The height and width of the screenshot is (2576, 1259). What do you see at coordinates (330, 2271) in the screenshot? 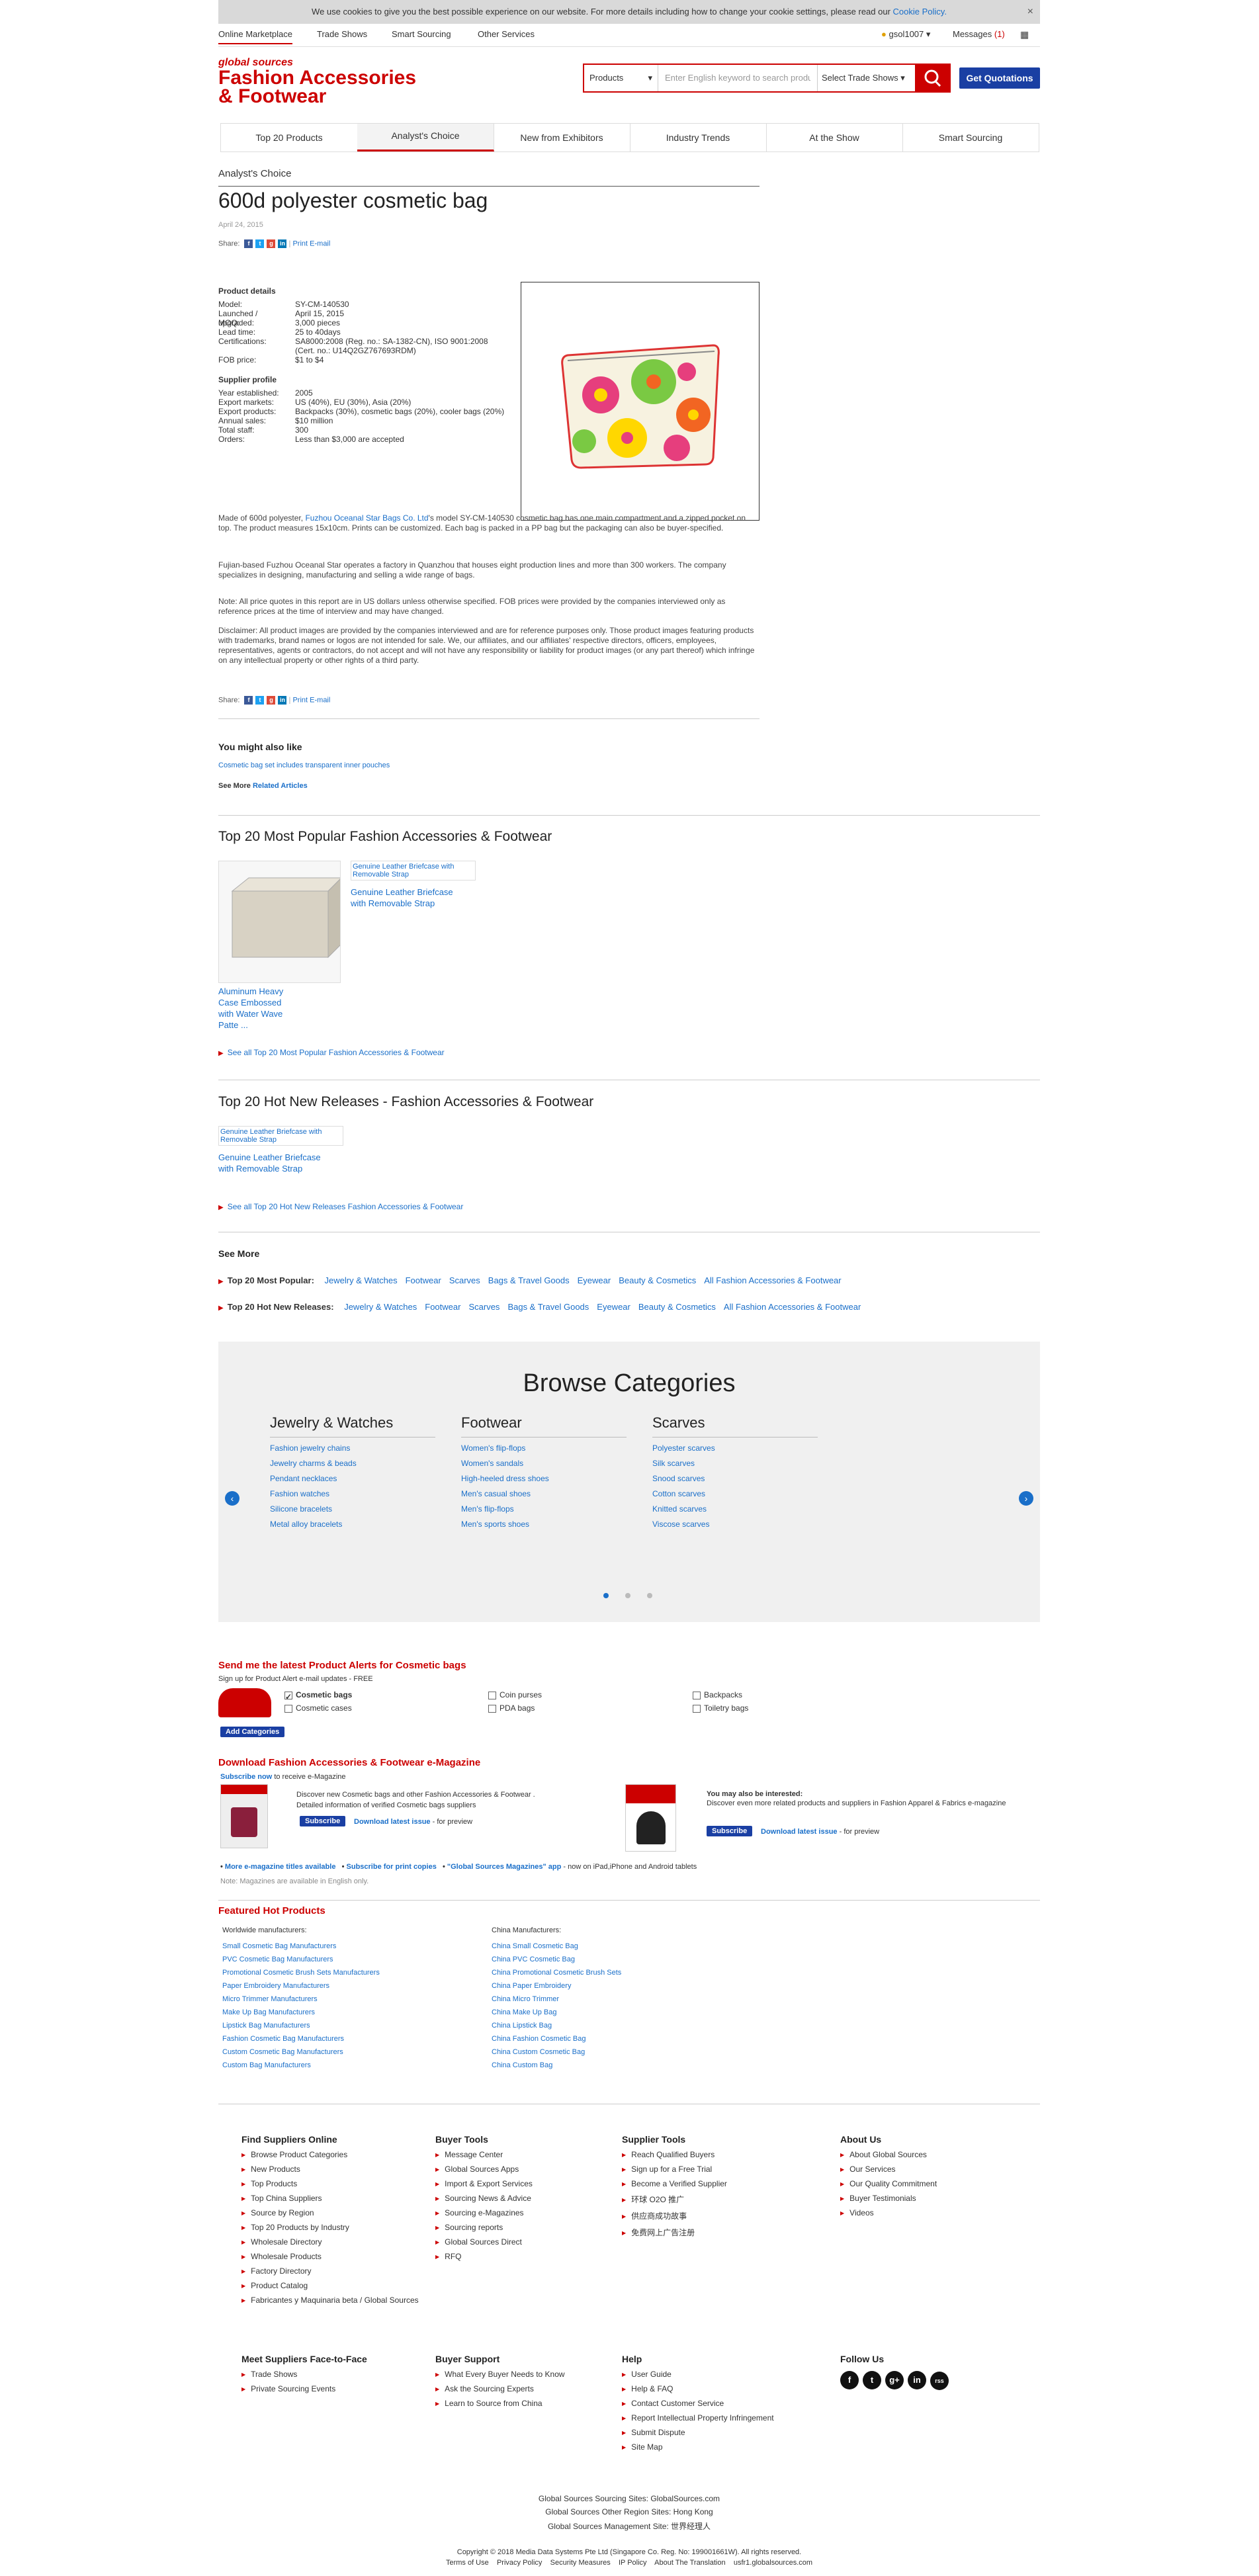
I see `footer-link: Factory Directory` at bounding box center [330, 2271].